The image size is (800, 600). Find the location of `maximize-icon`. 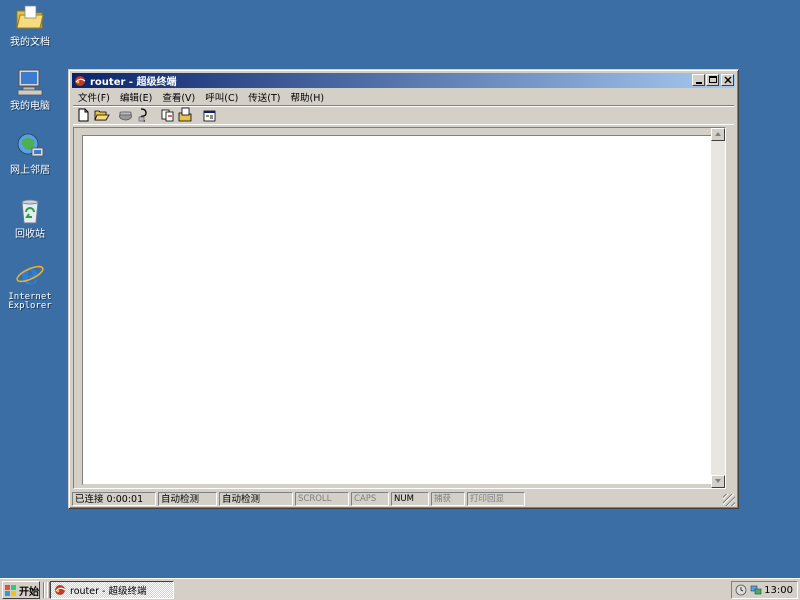

maximize-icon is located at coordinates (713, 79).